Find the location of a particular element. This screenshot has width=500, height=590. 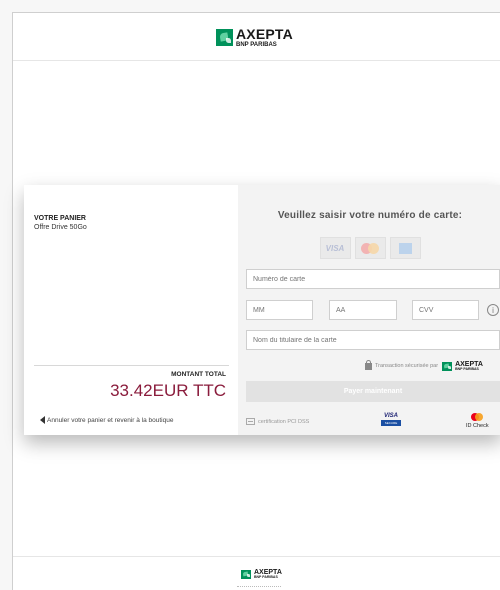

page-header: AXEPTA BNP PARIBAS is located at coordinates (256, 37).